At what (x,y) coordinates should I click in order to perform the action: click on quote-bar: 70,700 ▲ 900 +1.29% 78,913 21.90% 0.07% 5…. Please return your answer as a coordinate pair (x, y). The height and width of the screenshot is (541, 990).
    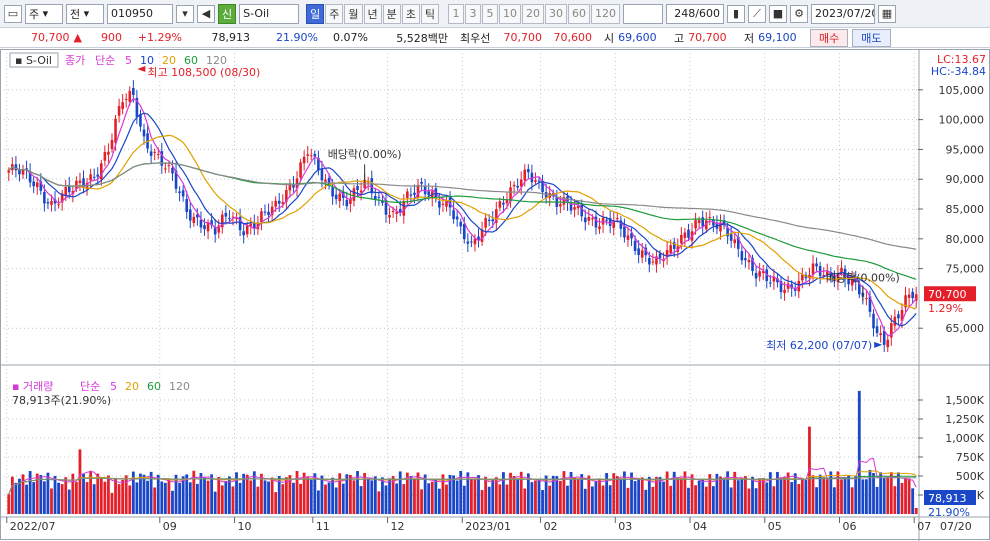
    Looking at the image, I should click on (495, 38).